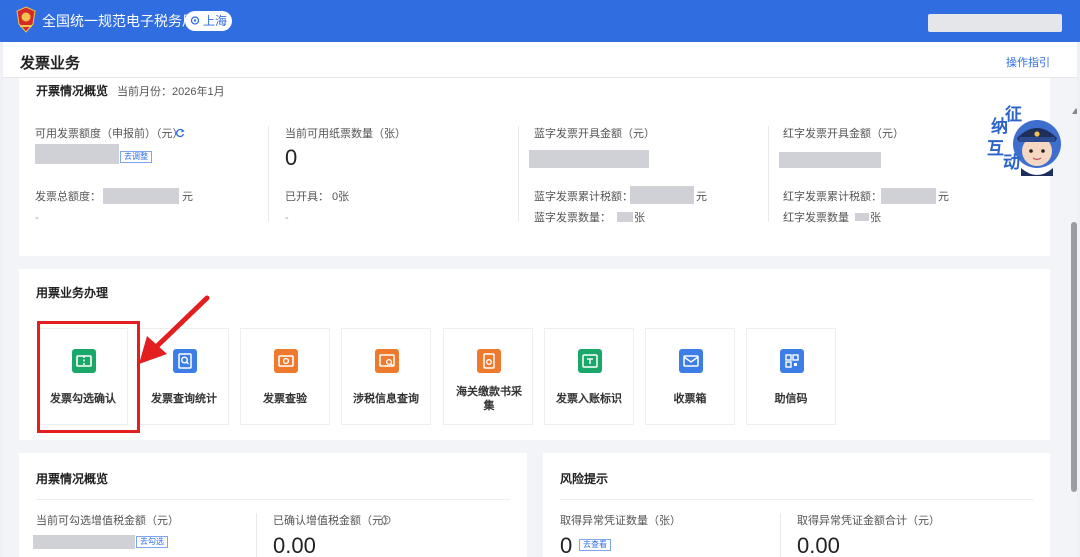  Describe the element at coordinates (862, 217) in the screenshot. I see `red-invoice-count-redacted` at that location.